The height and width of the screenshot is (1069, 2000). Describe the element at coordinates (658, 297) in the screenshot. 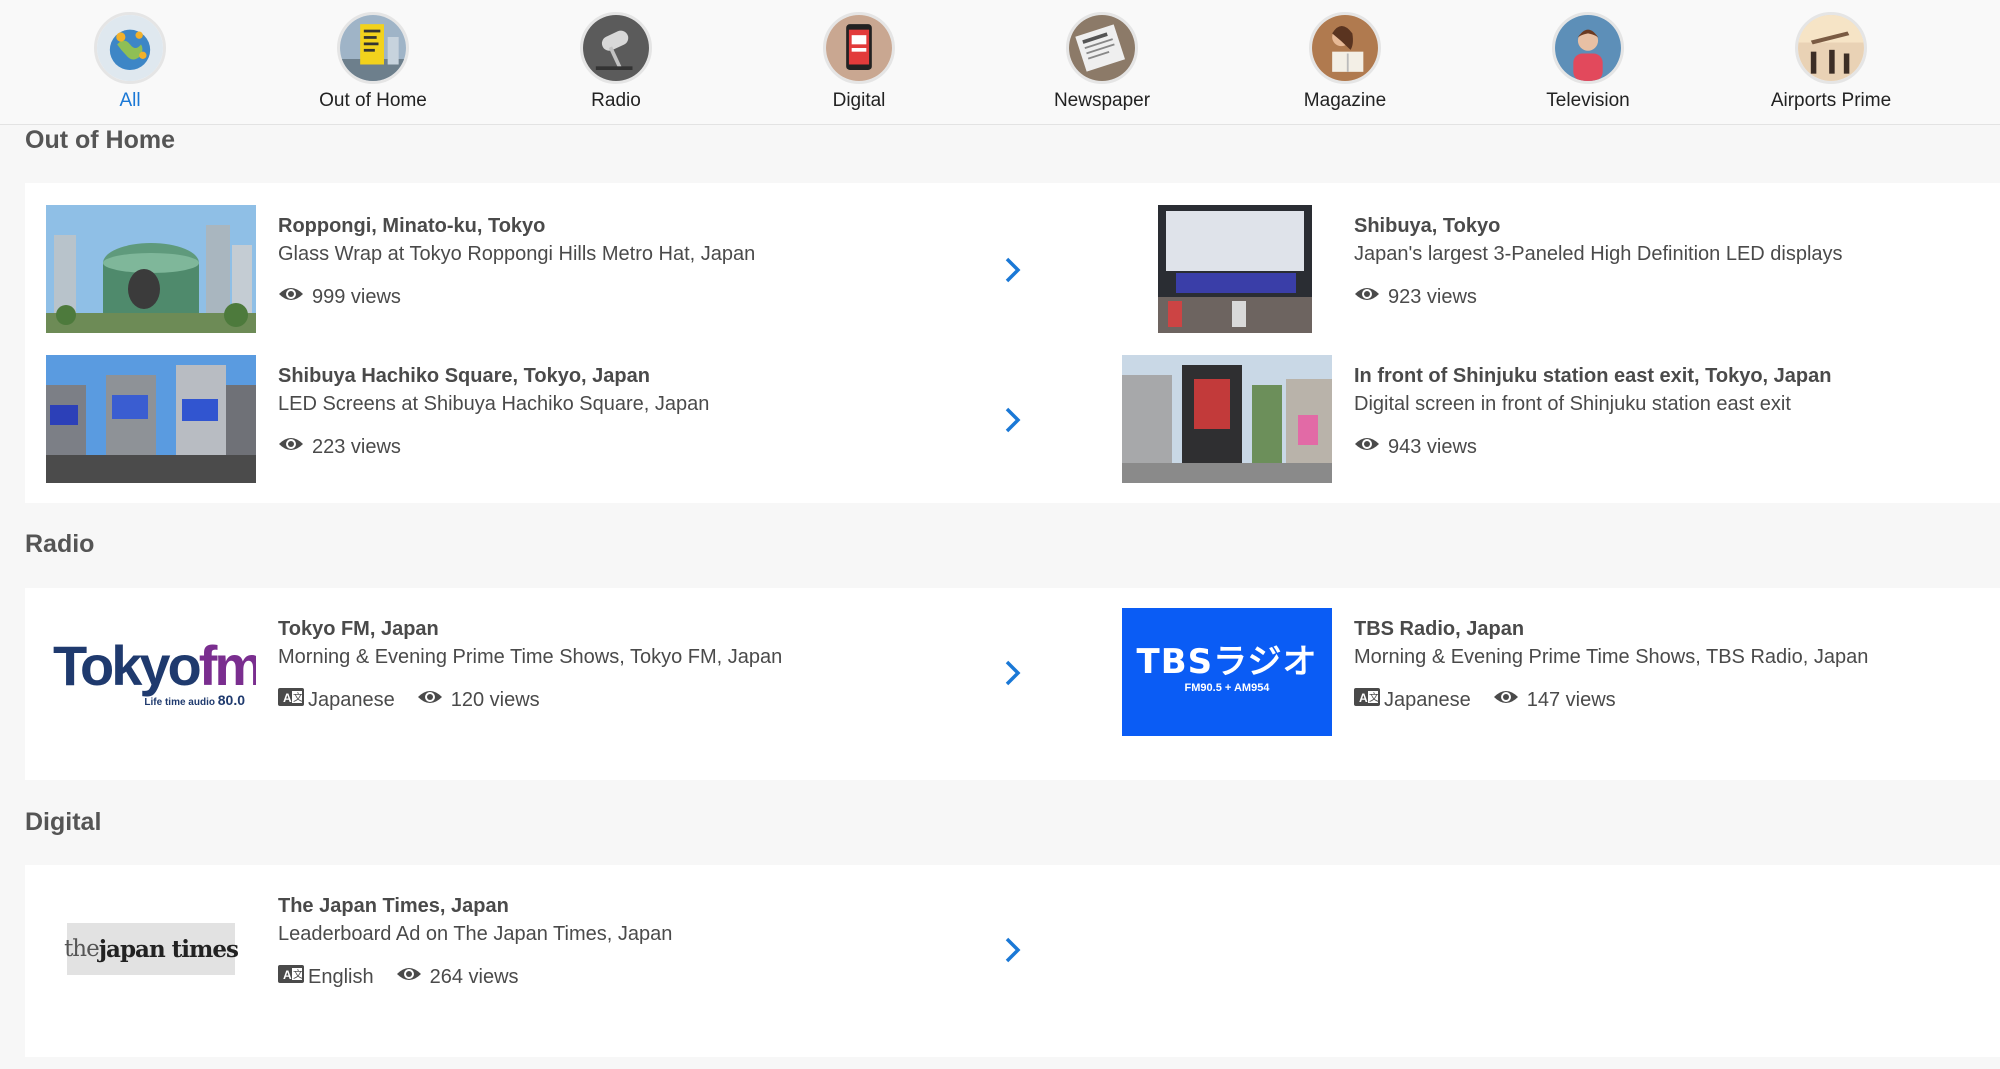

I see `listing-meta: 999 views` at that location.